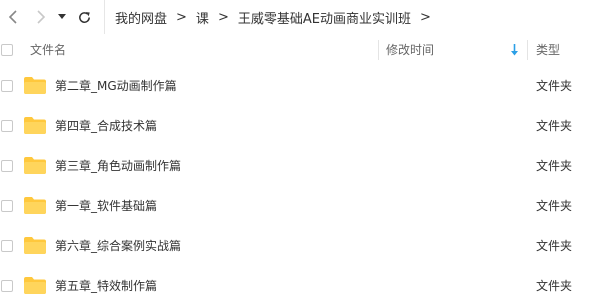 The height and width of the screenshot is (307, 600). I want to click on toolbar: 我的网盘 > 课 > 王威零基础AE动画商业实训班 >, so click(300, 17).